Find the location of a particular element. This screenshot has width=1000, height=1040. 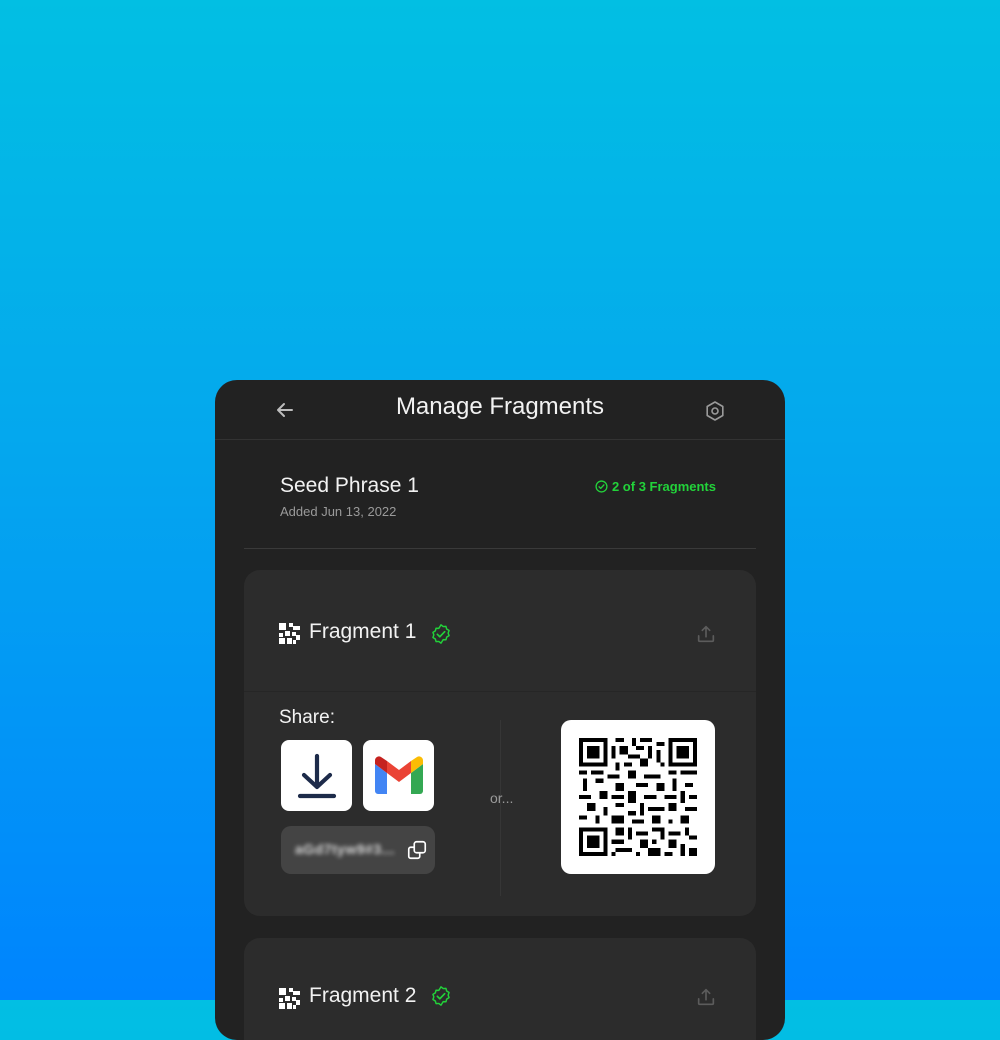

download-icon is located at coordinates (316, 775).